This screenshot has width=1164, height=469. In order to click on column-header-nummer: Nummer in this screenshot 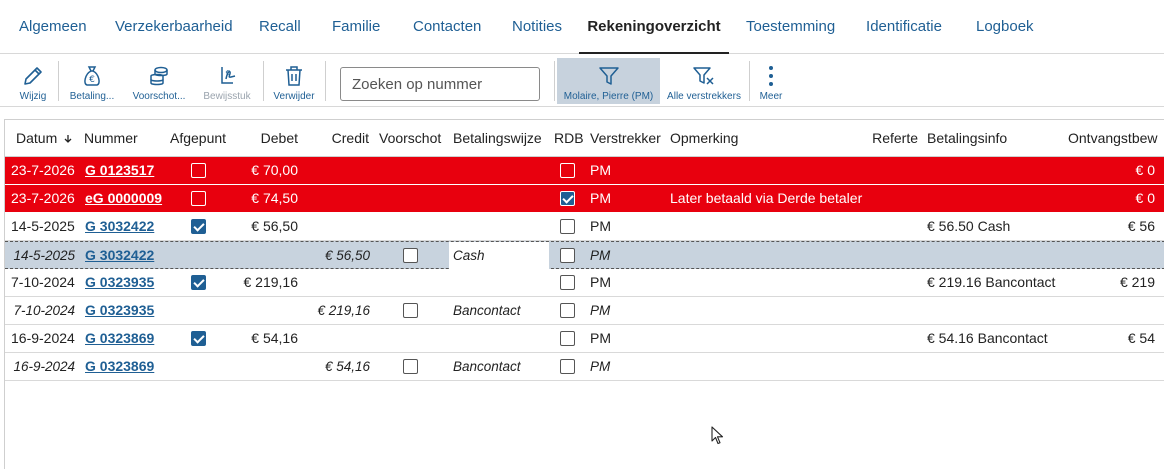, I will do `click(111, 138)`.